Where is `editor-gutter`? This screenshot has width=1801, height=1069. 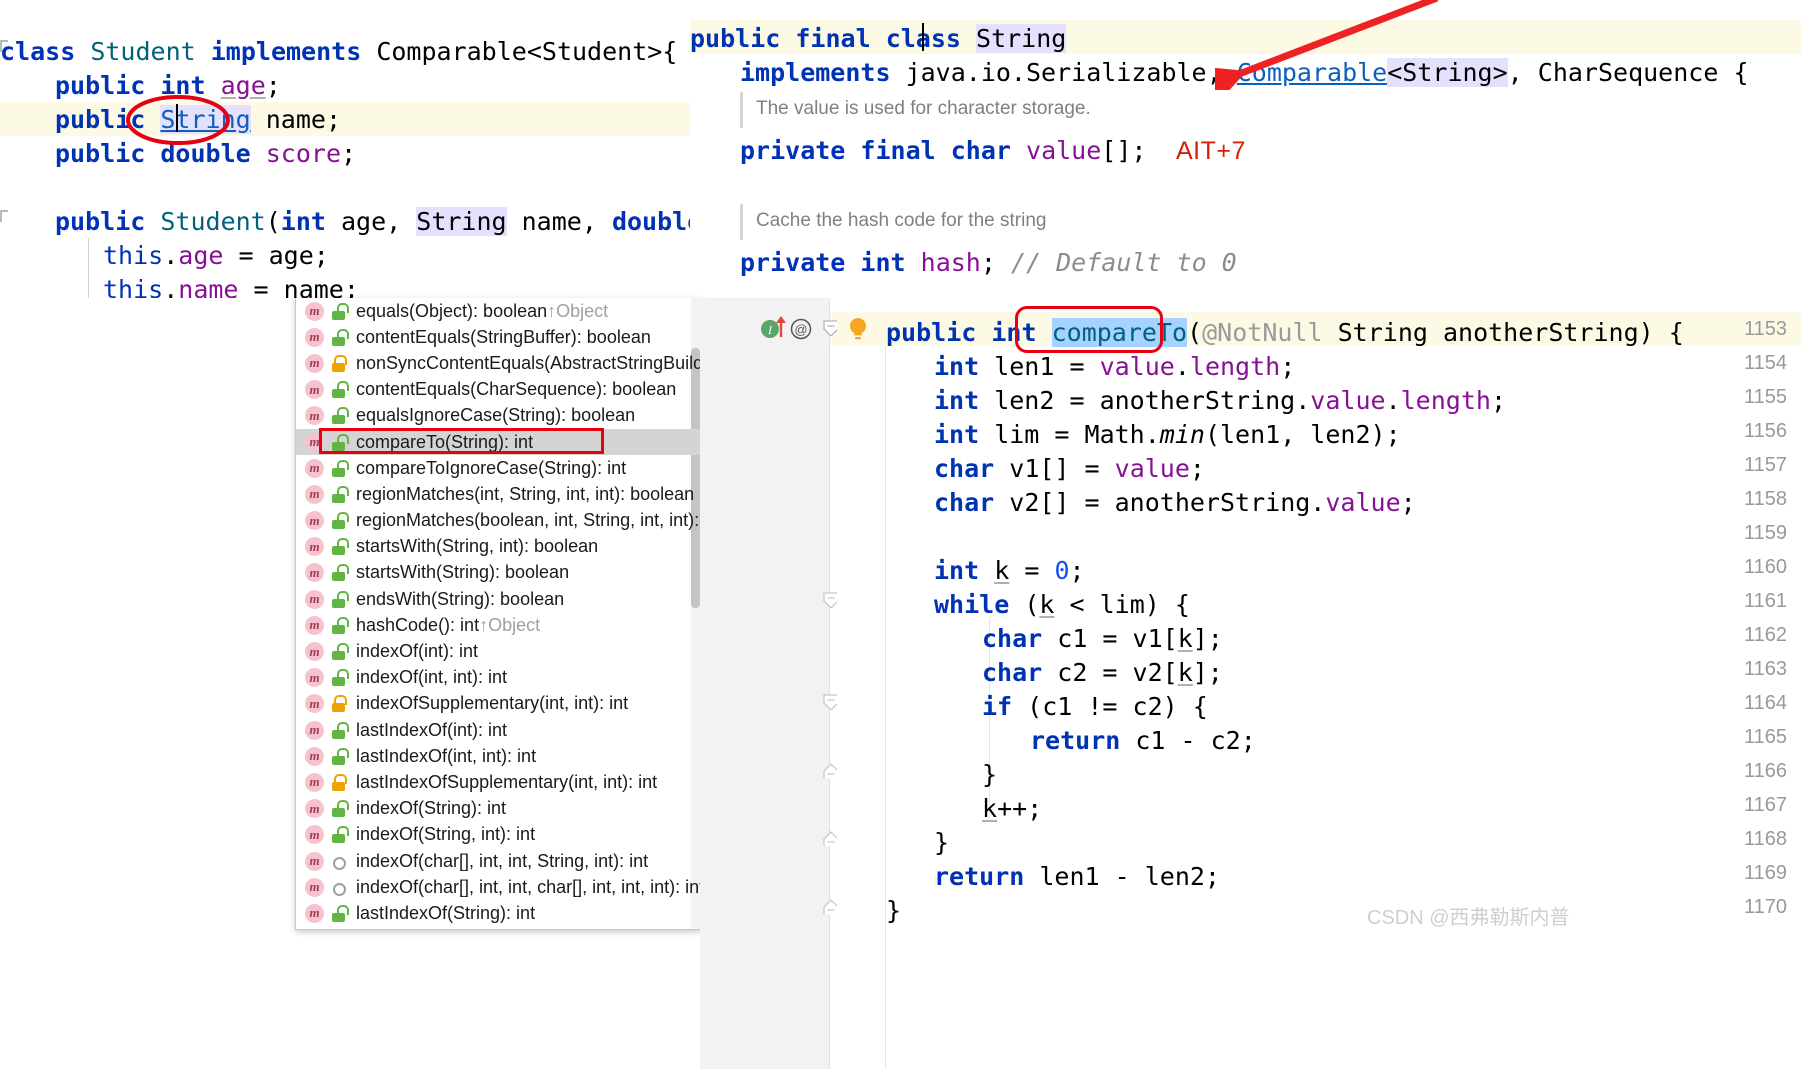
editor-gutter is located at coordinates (765, 683).